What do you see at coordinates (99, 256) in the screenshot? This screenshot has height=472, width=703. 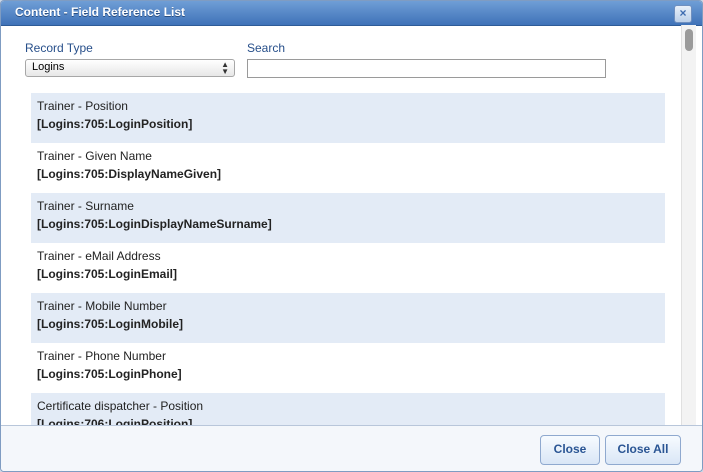 I see `field-name: Trainer - eMail Address` at bounding box center [99, 256].